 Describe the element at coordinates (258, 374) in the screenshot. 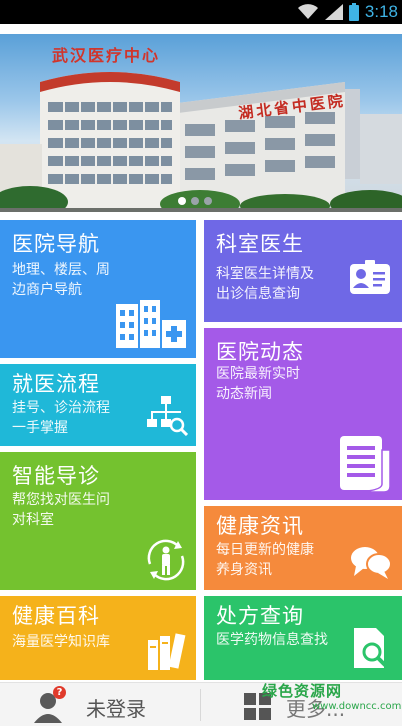

I see `tile-subtitle: 医院最新实时` at that location.